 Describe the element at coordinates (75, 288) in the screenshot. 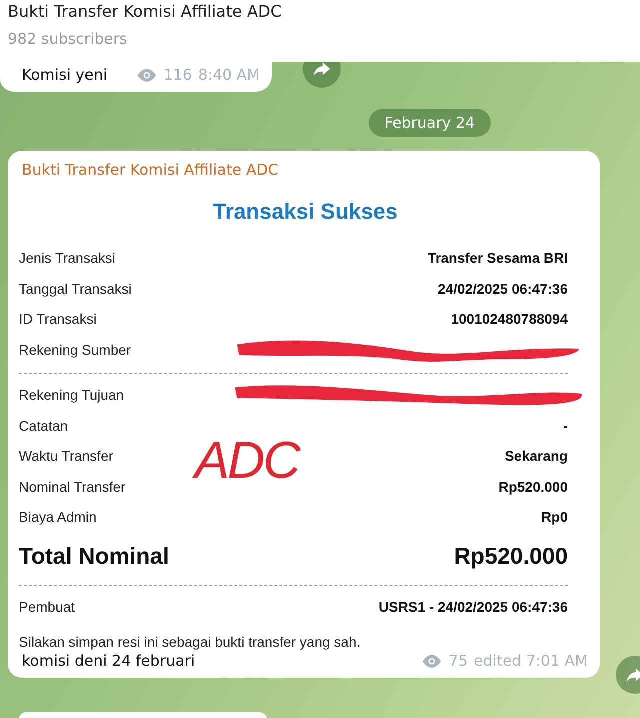

I see `field-label: Tanggal Transaksi` at that location.